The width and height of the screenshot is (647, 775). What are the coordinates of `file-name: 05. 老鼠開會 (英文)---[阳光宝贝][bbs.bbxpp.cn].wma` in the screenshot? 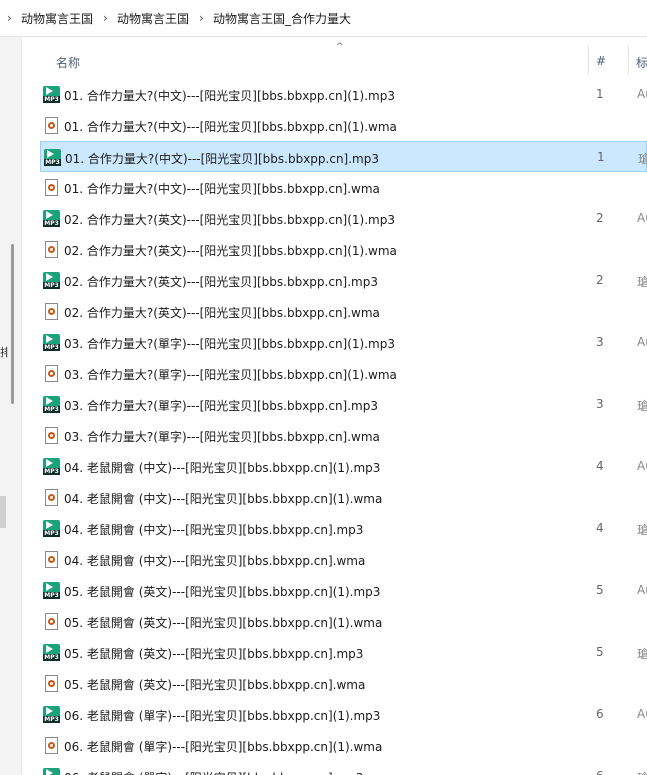 It's located at (215, 685).